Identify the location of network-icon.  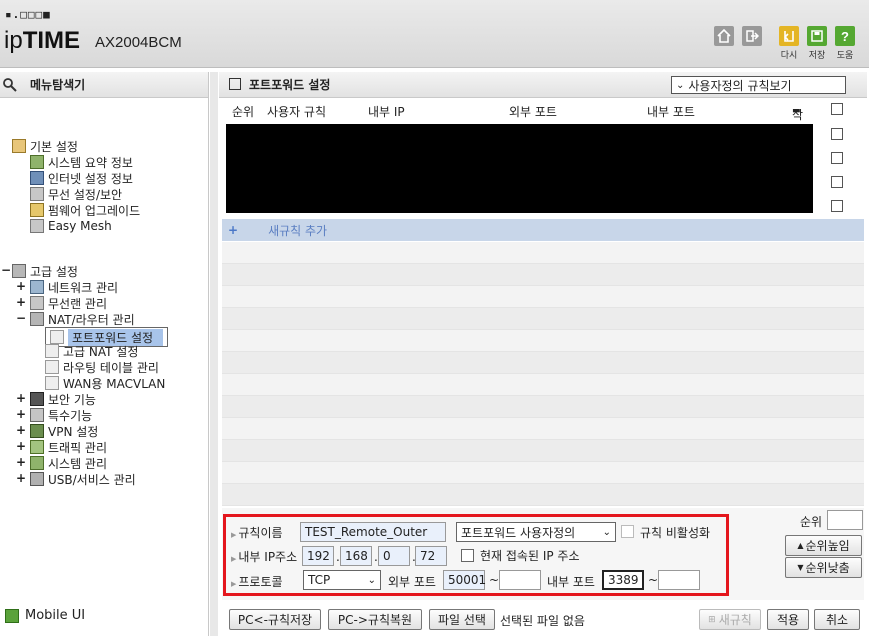
(37, 287).